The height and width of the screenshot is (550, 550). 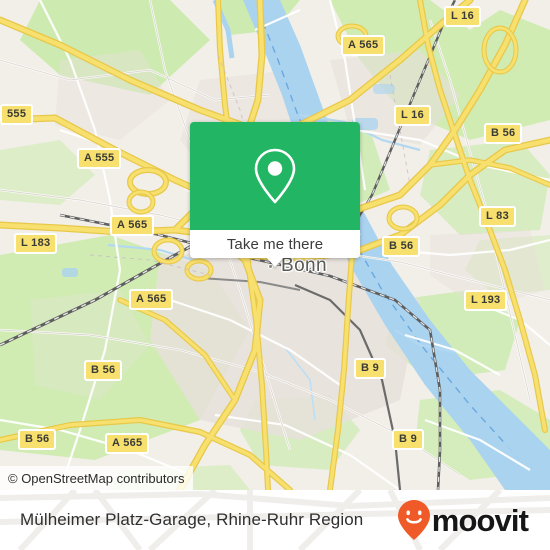 What do you see at coordinates (498, 216) in the screenshot?
I see `road-shield: L 83` at bounding box center [498, 216].